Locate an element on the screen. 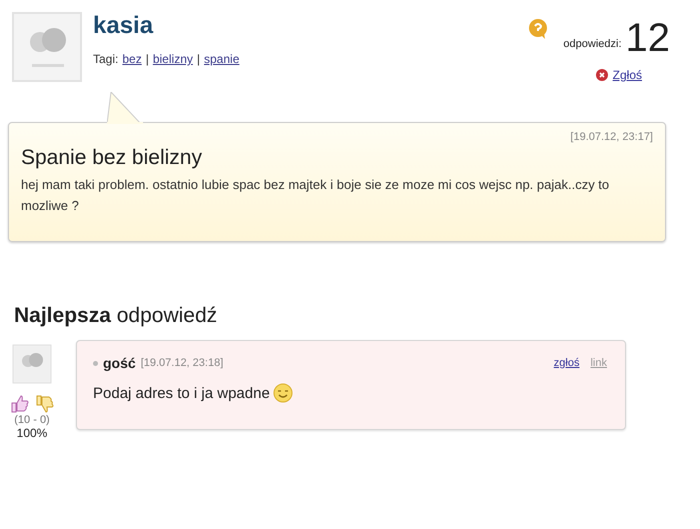 The height and width of the screenshot is (529, 700). thumbs-up-icon is located at coordinates (20, 404).